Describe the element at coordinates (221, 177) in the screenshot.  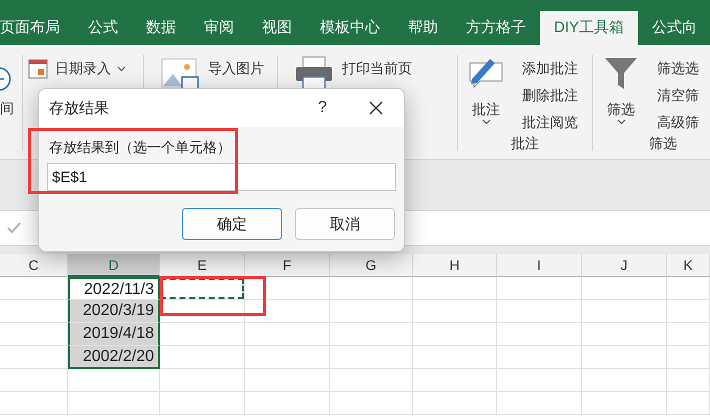
I see `cell-reference-field: $E$1` at that location.